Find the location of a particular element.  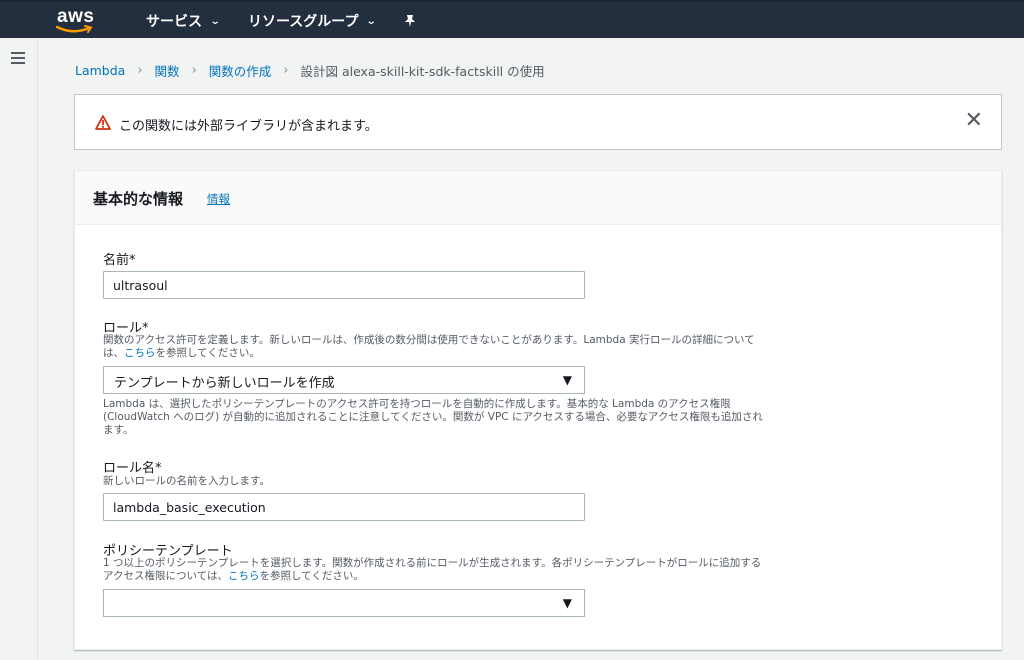

aws-smile-icon is located at coordinates (74, 29).